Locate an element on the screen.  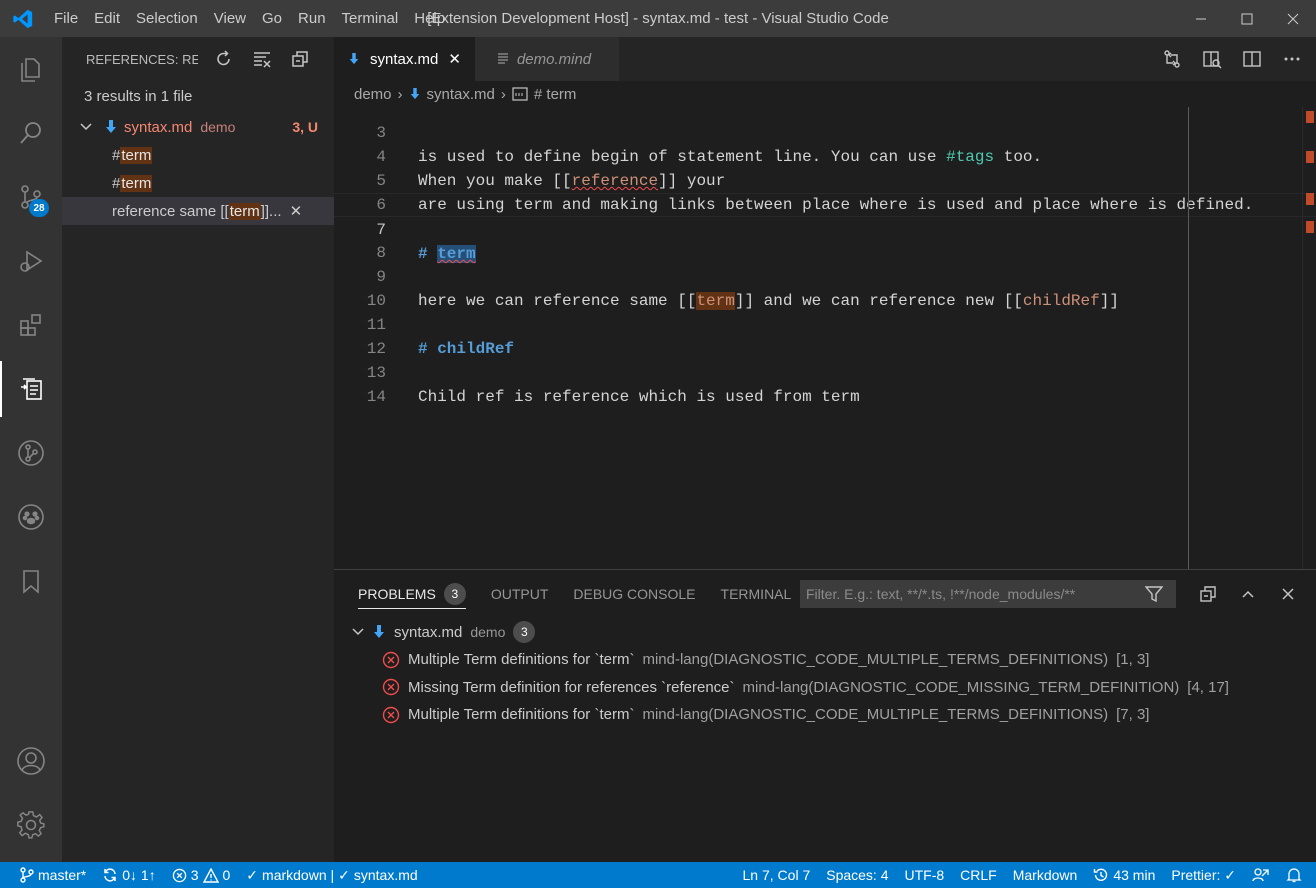
breadcrumb-folder: demo is located at coordinates (373, 94).